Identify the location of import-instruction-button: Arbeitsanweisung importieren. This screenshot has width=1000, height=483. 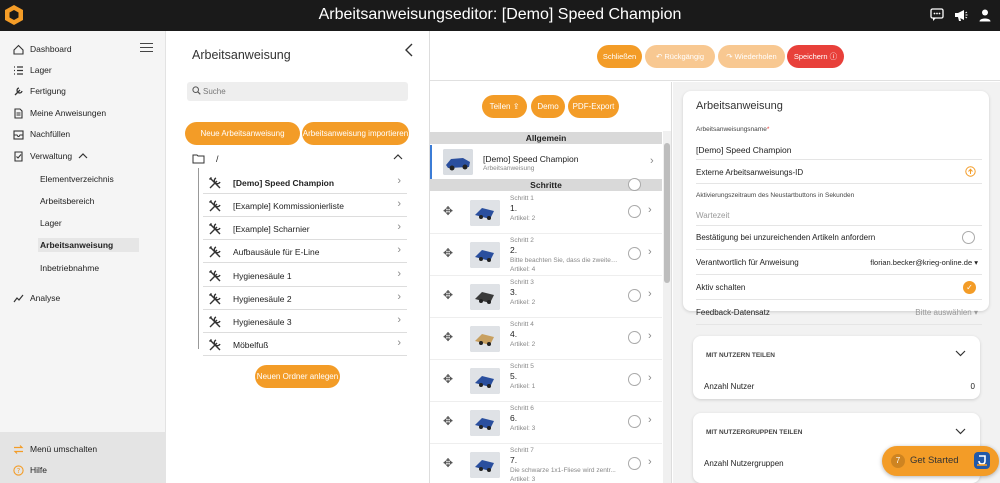
(355, 133).